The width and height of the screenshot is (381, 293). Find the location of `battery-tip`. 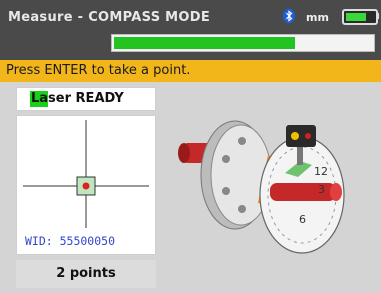

battery-tip is located at coordinates (377, 16).